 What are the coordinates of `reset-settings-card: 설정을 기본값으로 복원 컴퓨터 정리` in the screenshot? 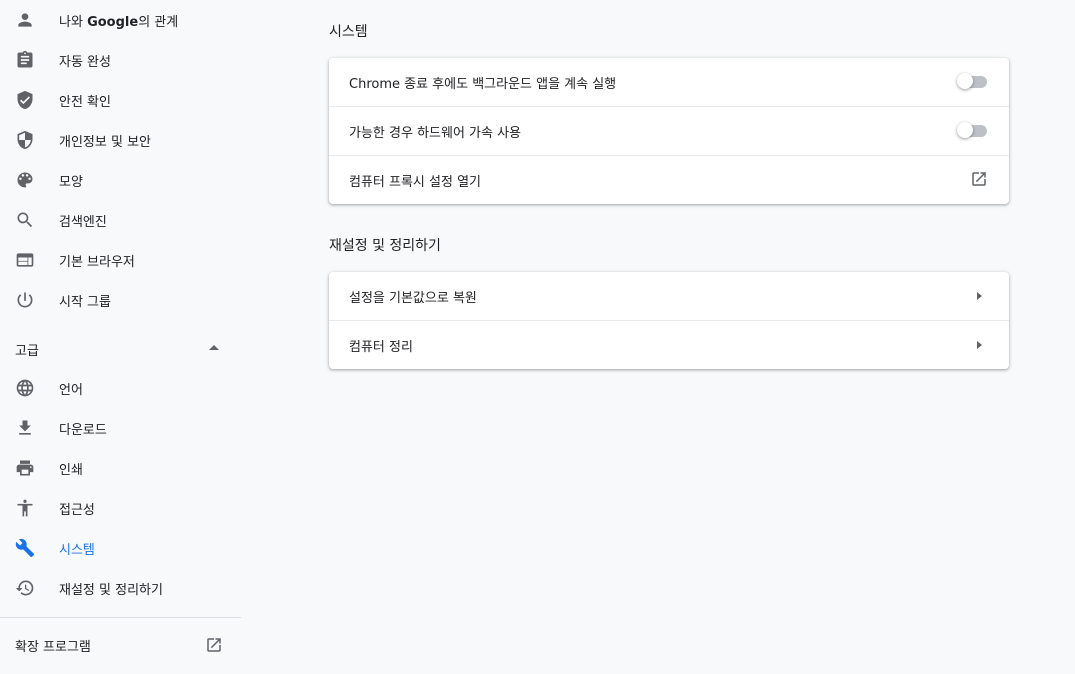 It's located at (669, 320).